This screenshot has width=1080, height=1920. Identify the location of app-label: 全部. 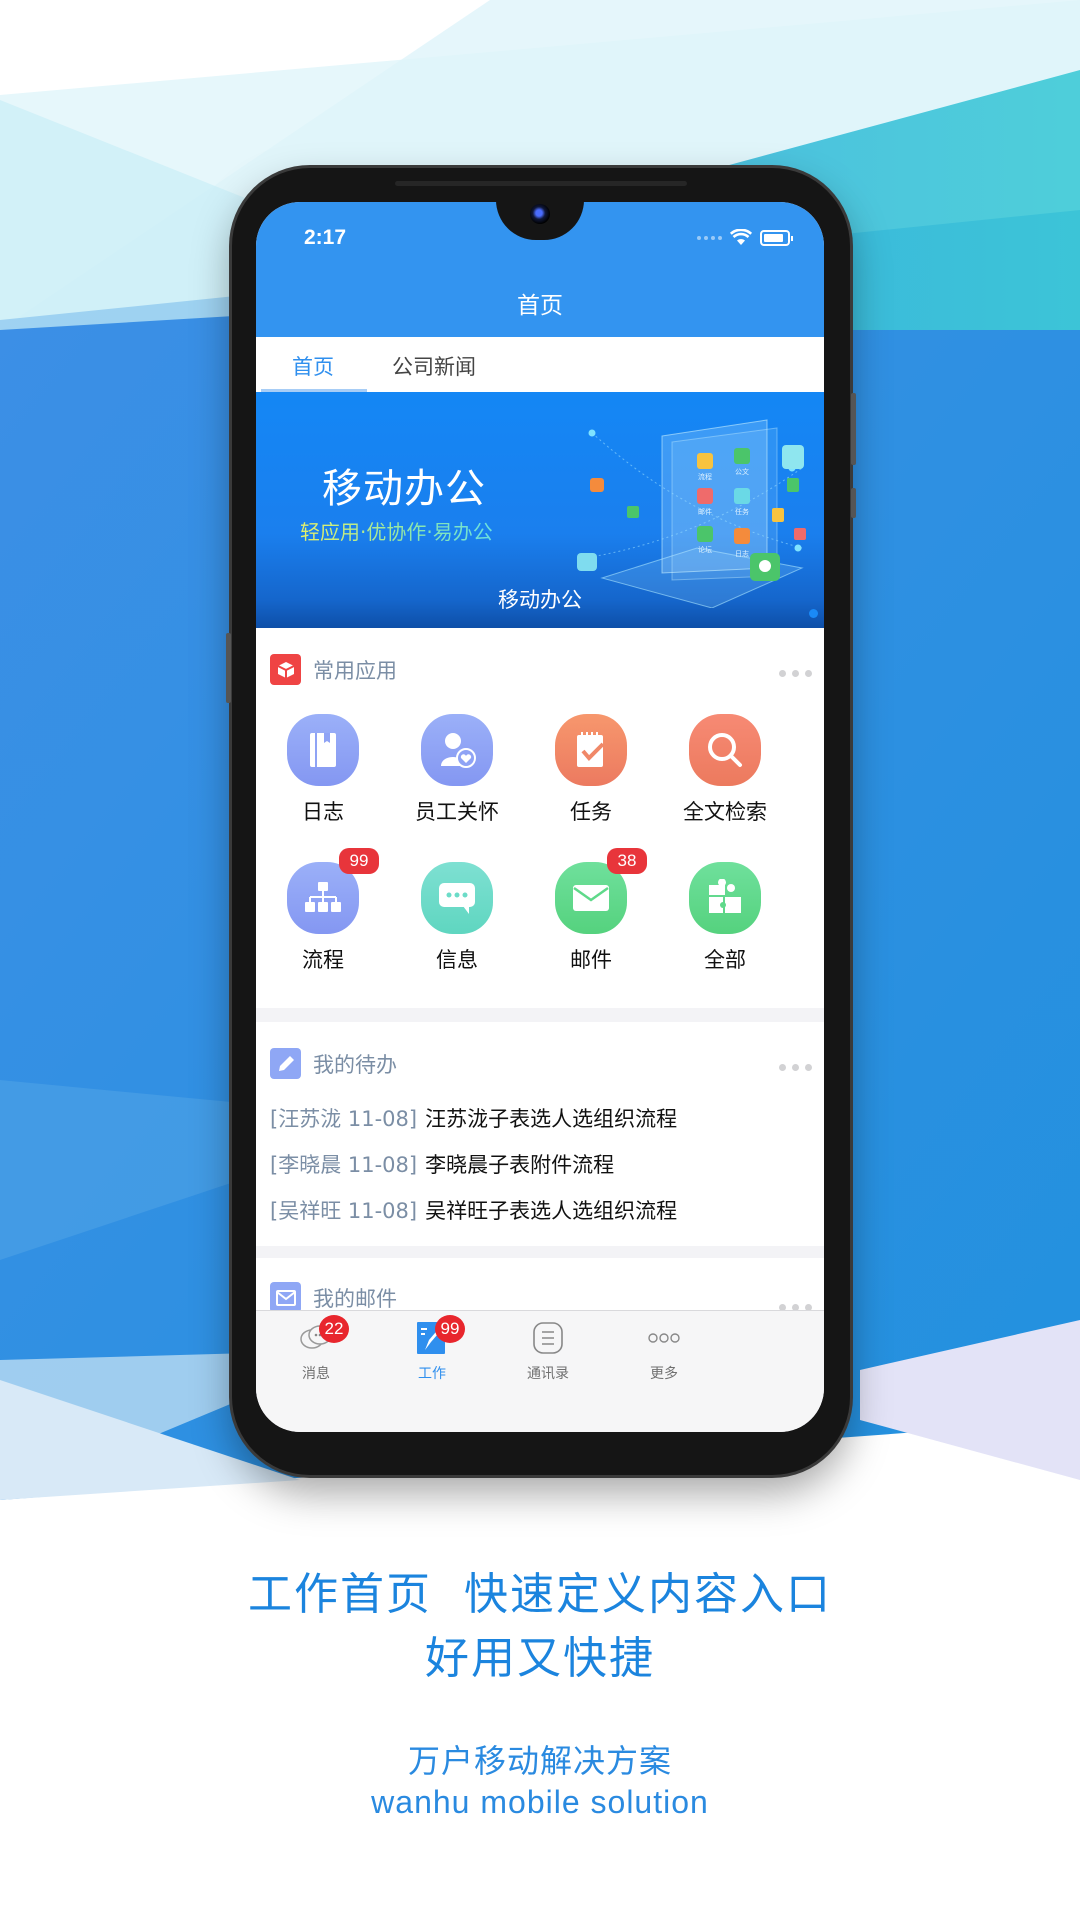
(725, 960).